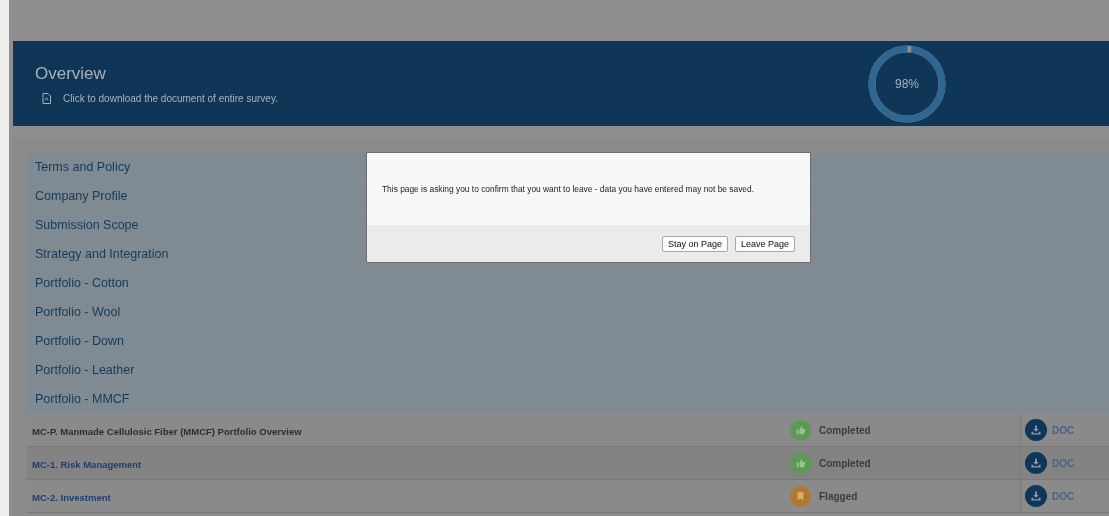 The width and height of the screenshot is (1109, 516). Describe the element at coordinates (568, 189) in the screenshot. I see `dialog-message: This page is asking you to confirm that you want to leave - data you have entered may not be saved.` at that location.